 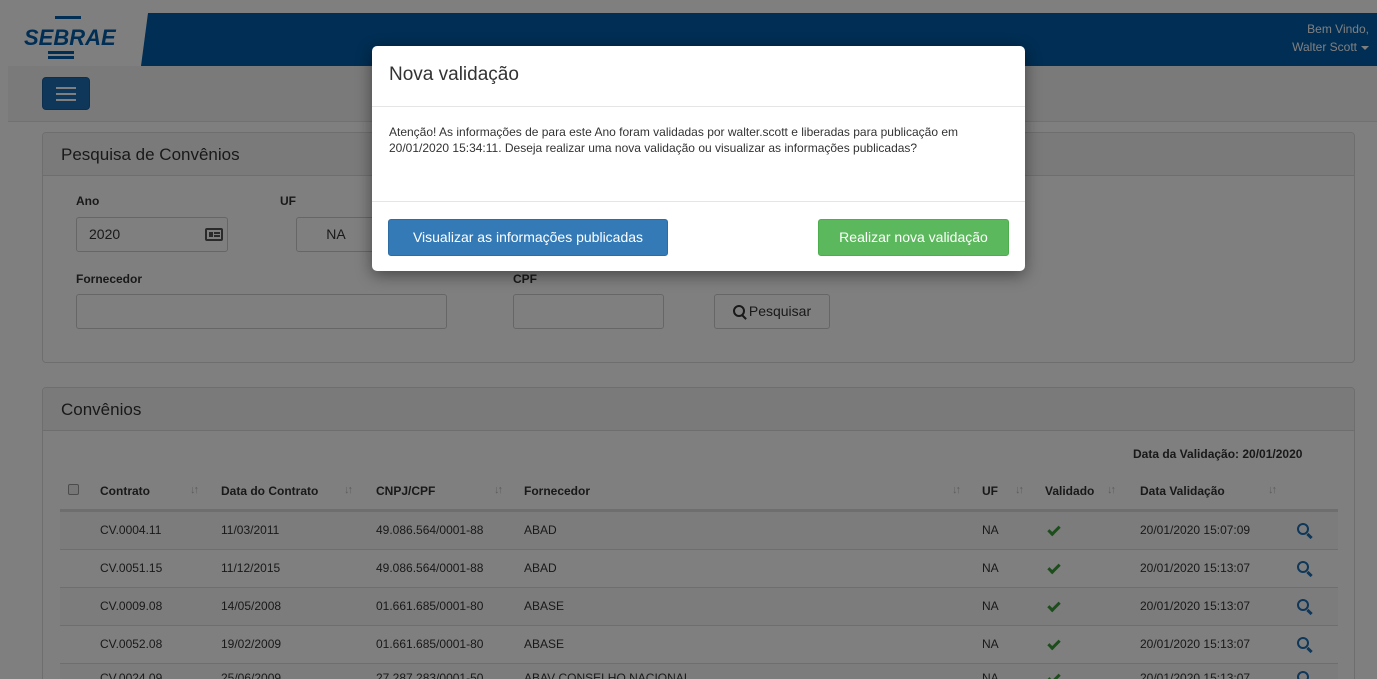 What do you see at coordinates (913, 237) in the screenshot?
I see `realizar-nova-validacao-button: Realizar nova validação` at bounding box center [913, 237].